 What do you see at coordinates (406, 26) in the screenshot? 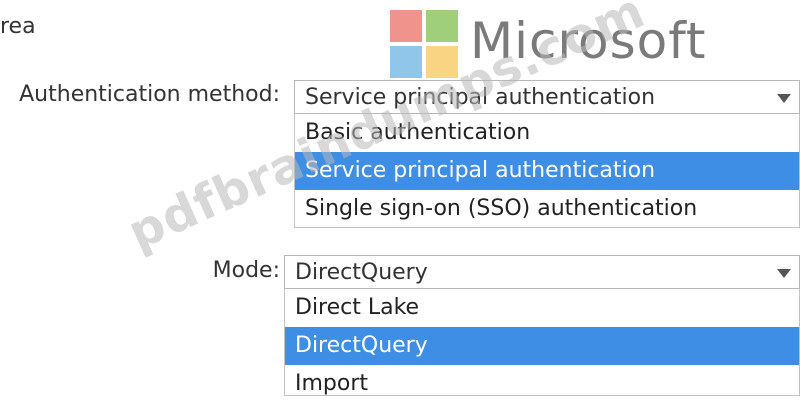
I see `logo-red-square-icon` at bounding box center [406, 26].